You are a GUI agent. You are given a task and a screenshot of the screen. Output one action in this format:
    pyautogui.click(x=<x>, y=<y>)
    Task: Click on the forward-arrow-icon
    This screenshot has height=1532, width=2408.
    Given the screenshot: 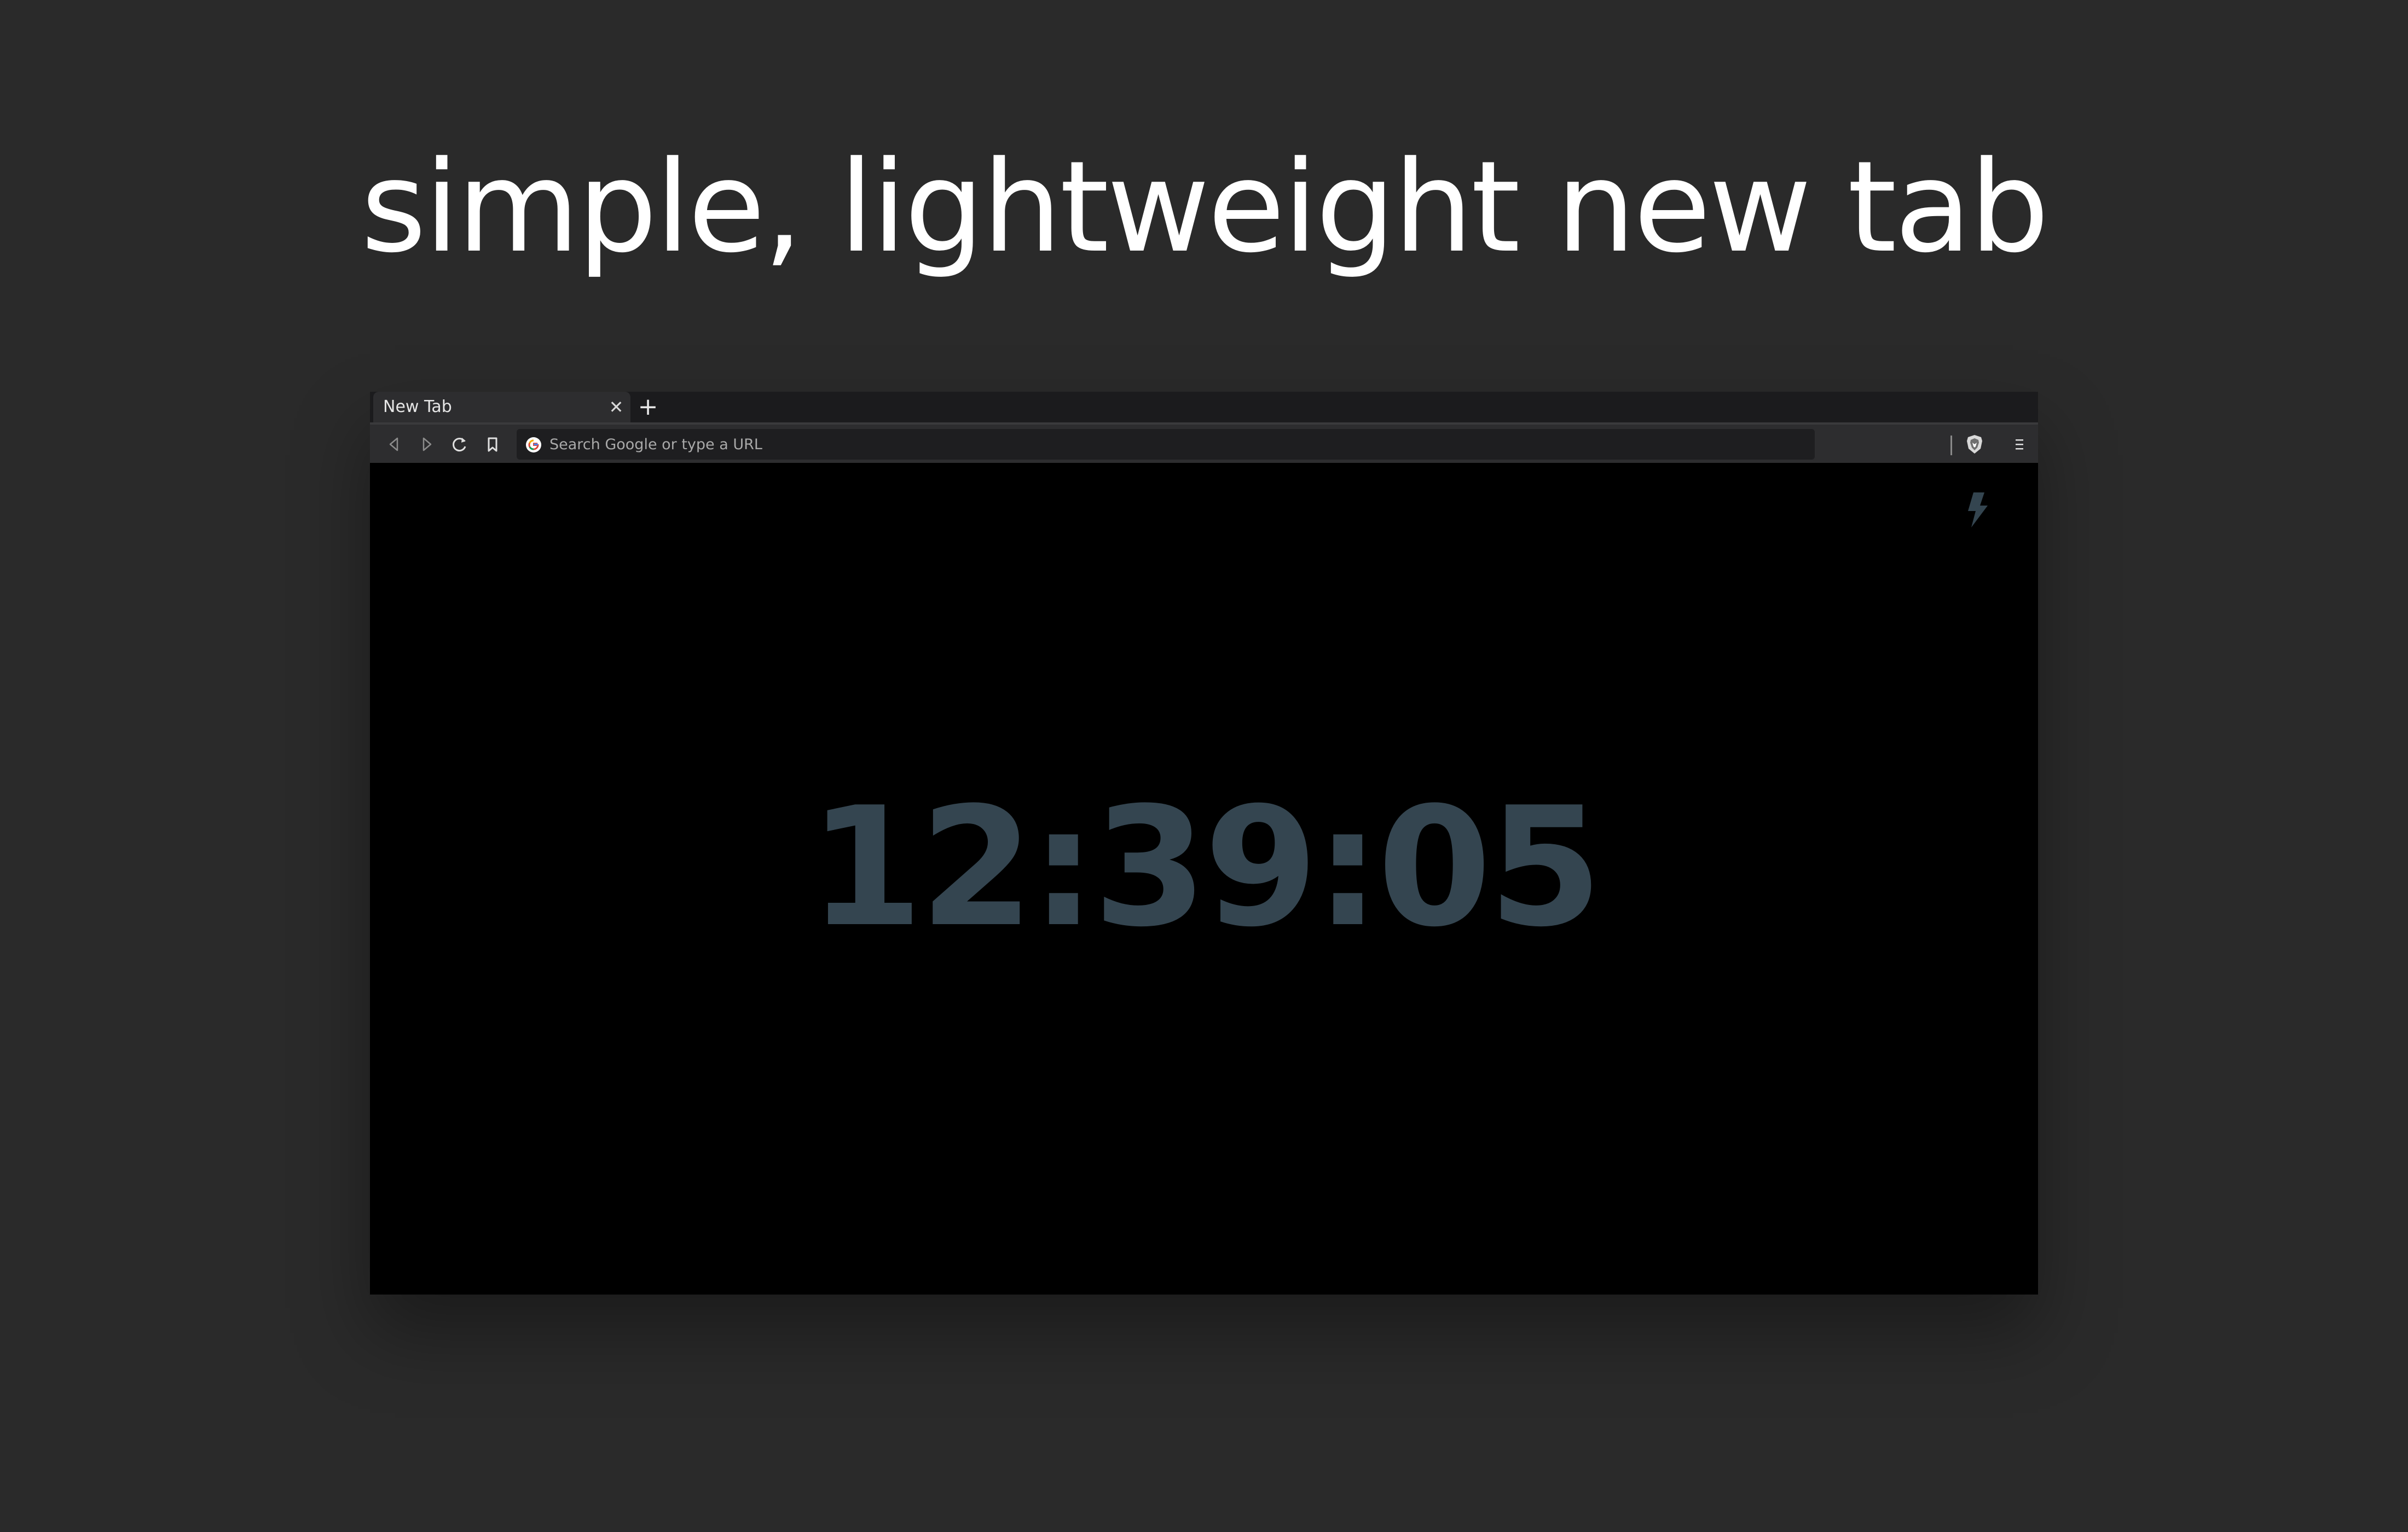 What is the action you would take?
    pyautogui.click(x=427, y=445)
    